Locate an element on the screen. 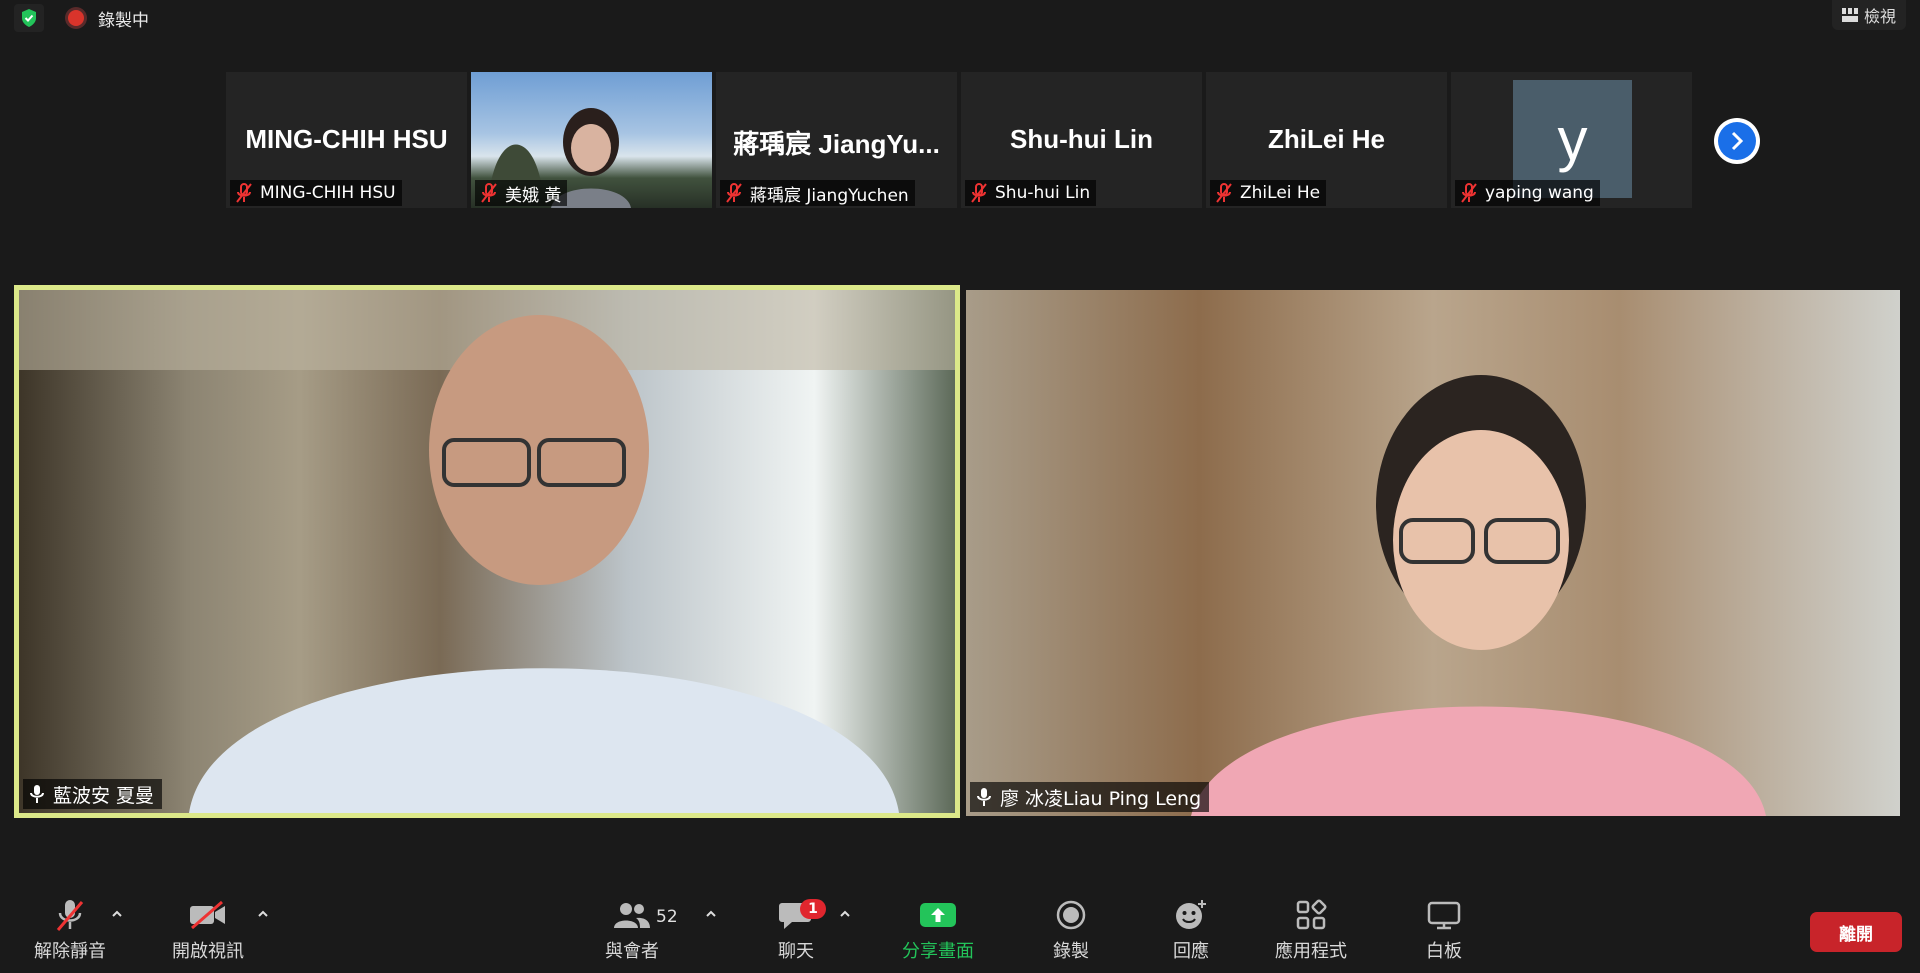  unmute-button: 解除靜音 is located at coordinates (70, 928).